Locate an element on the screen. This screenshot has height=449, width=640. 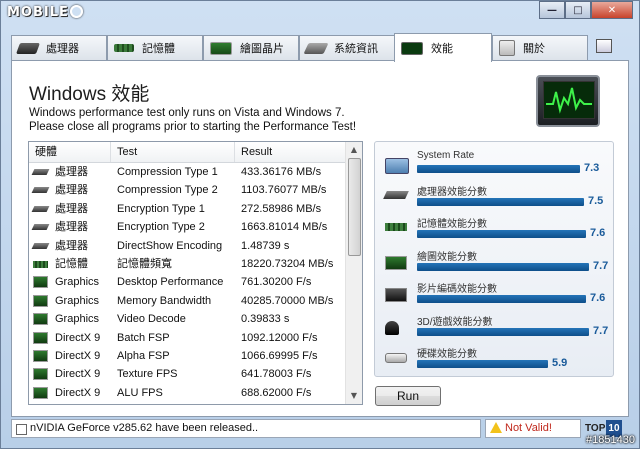
table-scrollbar: ▲ ▼ is located at coordinates (353, 273).